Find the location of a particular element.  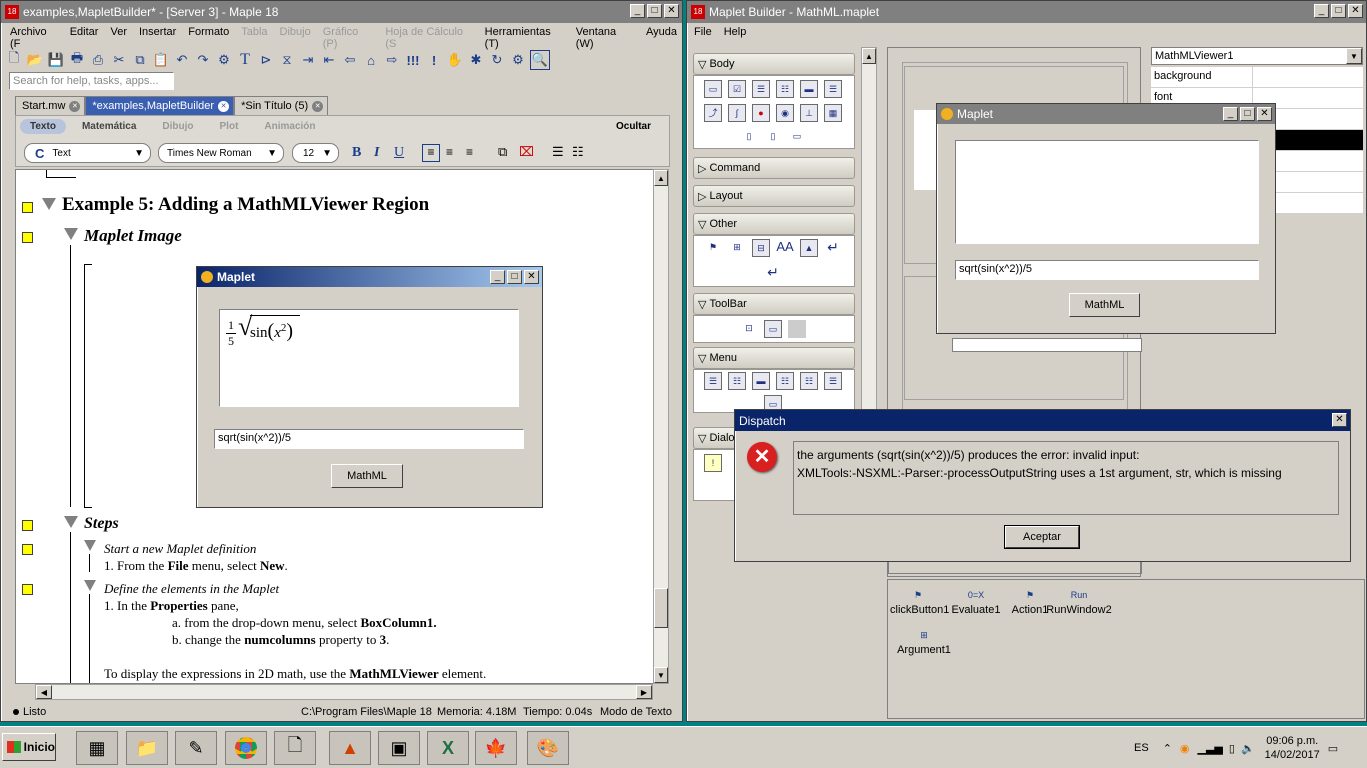

start-button: Inicio is located at coordinates (29, 747).